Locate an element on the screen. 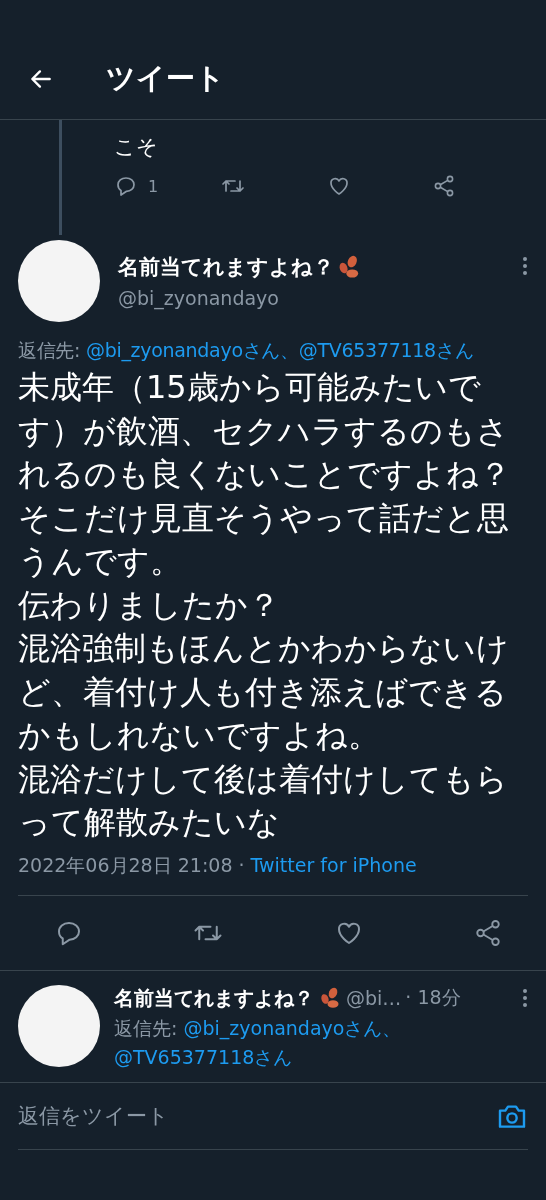 This screenshot has width=546, height=1200. user-handle: @bi_zyonandayo is located at coordinates (199, 298).